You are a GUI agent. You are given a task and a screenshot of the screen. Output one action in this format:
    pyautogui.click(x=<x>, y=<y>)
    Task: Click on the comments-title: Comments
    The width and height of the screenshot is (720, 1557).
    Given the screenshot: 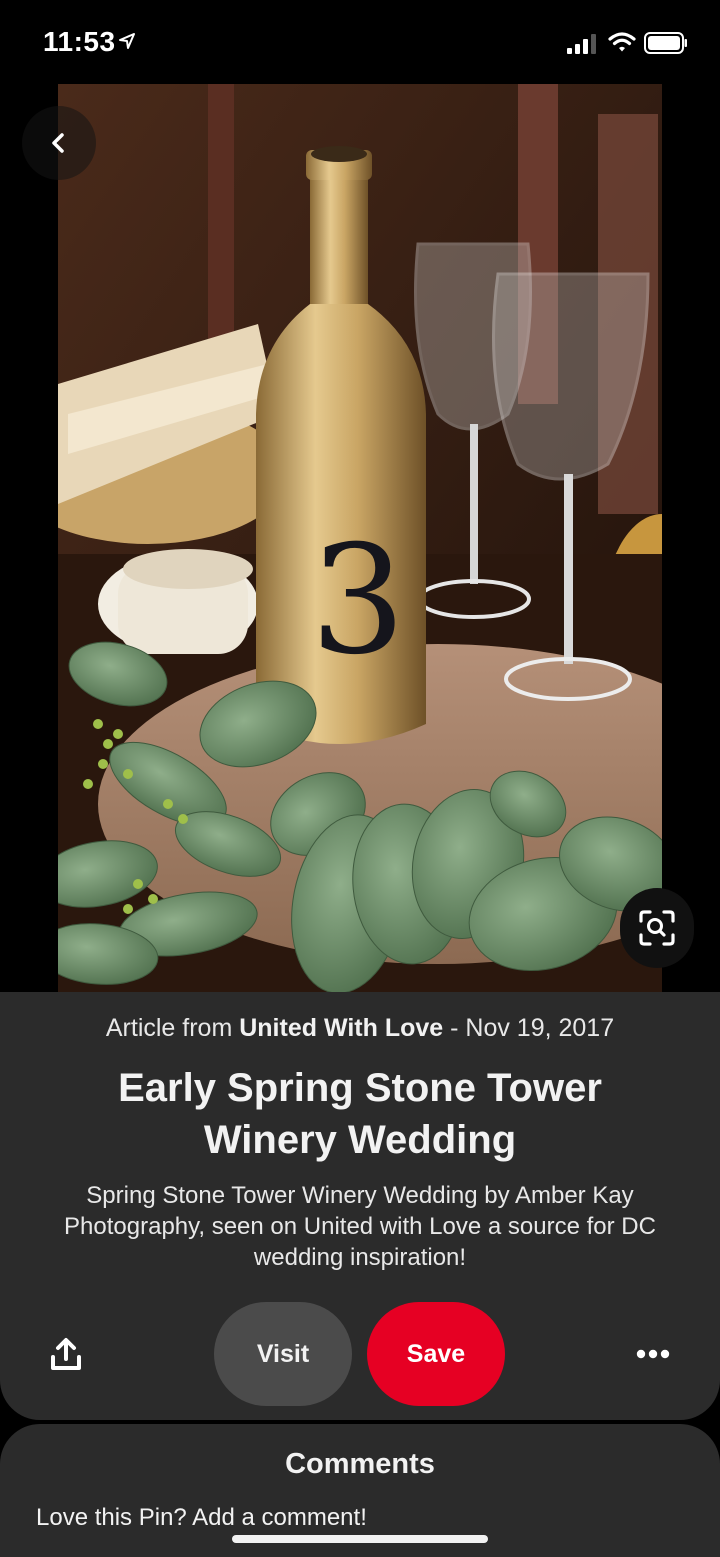 What is the action you would take?
    pyautogui.click(x=360, y=1464)
    